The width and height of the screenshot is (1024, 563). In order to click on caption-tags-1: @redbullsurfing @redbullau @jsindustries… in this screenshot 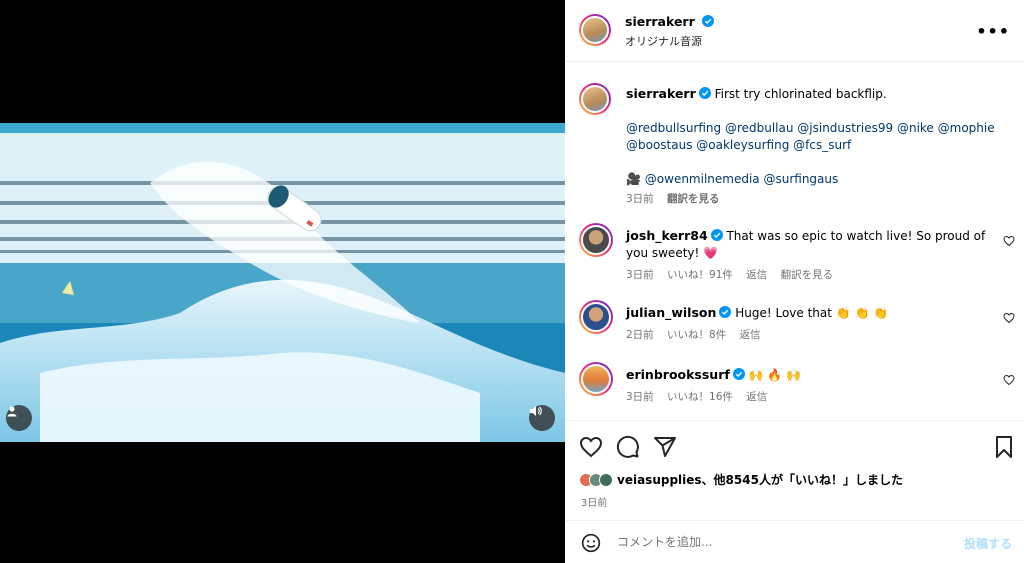, I will do `click(816, 128)`.